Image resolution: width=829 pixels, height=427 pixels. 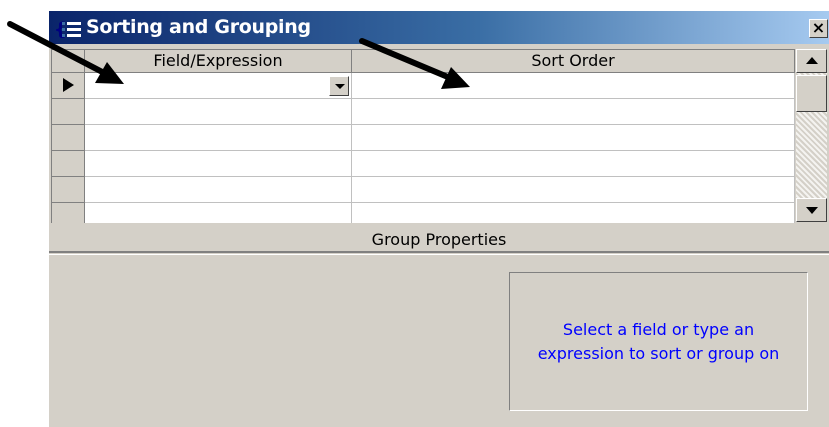 I want to click on report-grouping-icon: {, so click(x=67, y=29).